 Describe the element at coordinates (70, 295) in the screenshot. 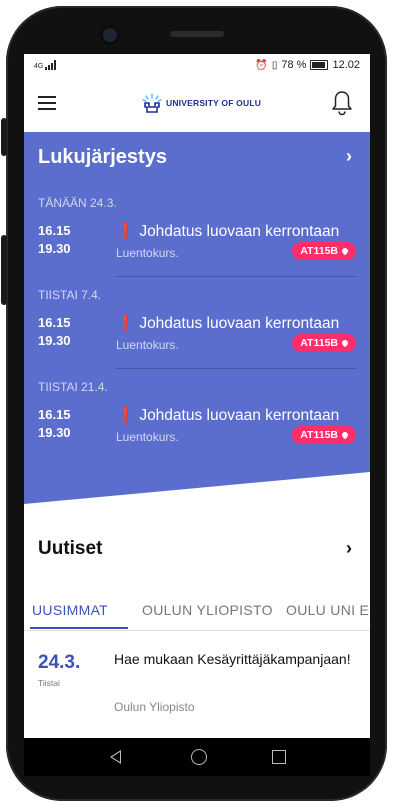

I see `day-label: TIISTAI 7.4.` at that location.